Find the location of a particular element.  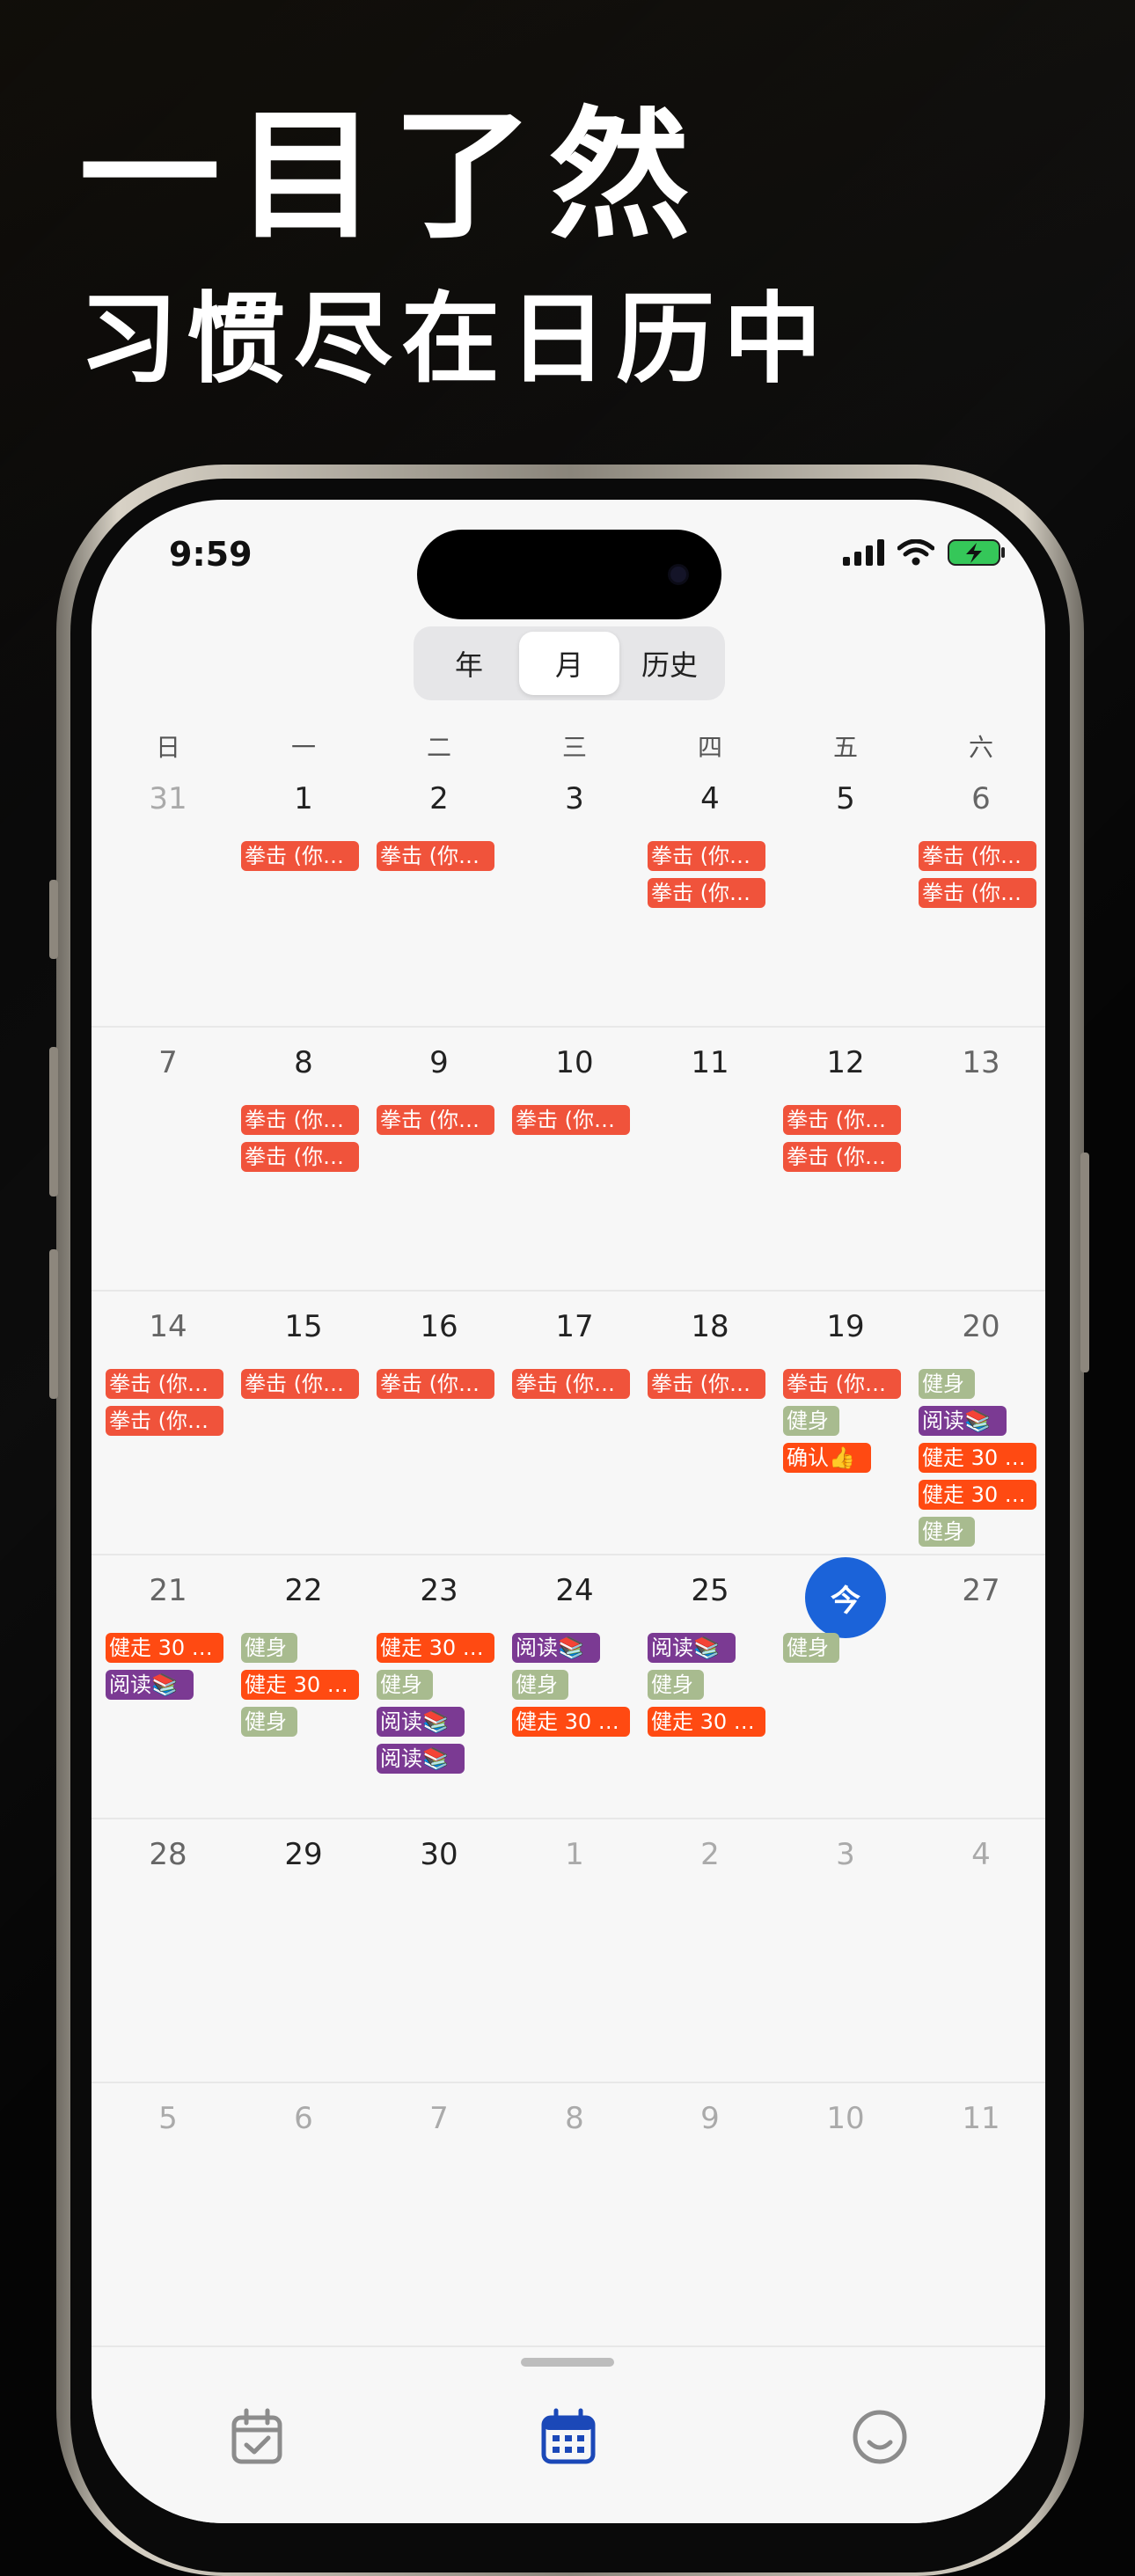

calendar-day-cell: 13 is located at coordinates (979, 1160).